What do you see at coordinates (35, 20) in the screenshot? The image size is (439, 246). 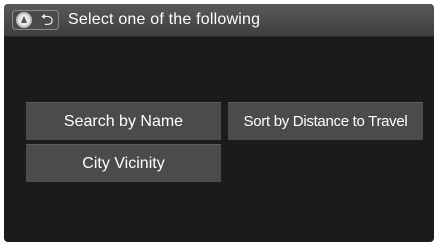 I see `header-icon-group: ⮌` at bounding box center [35, 20].